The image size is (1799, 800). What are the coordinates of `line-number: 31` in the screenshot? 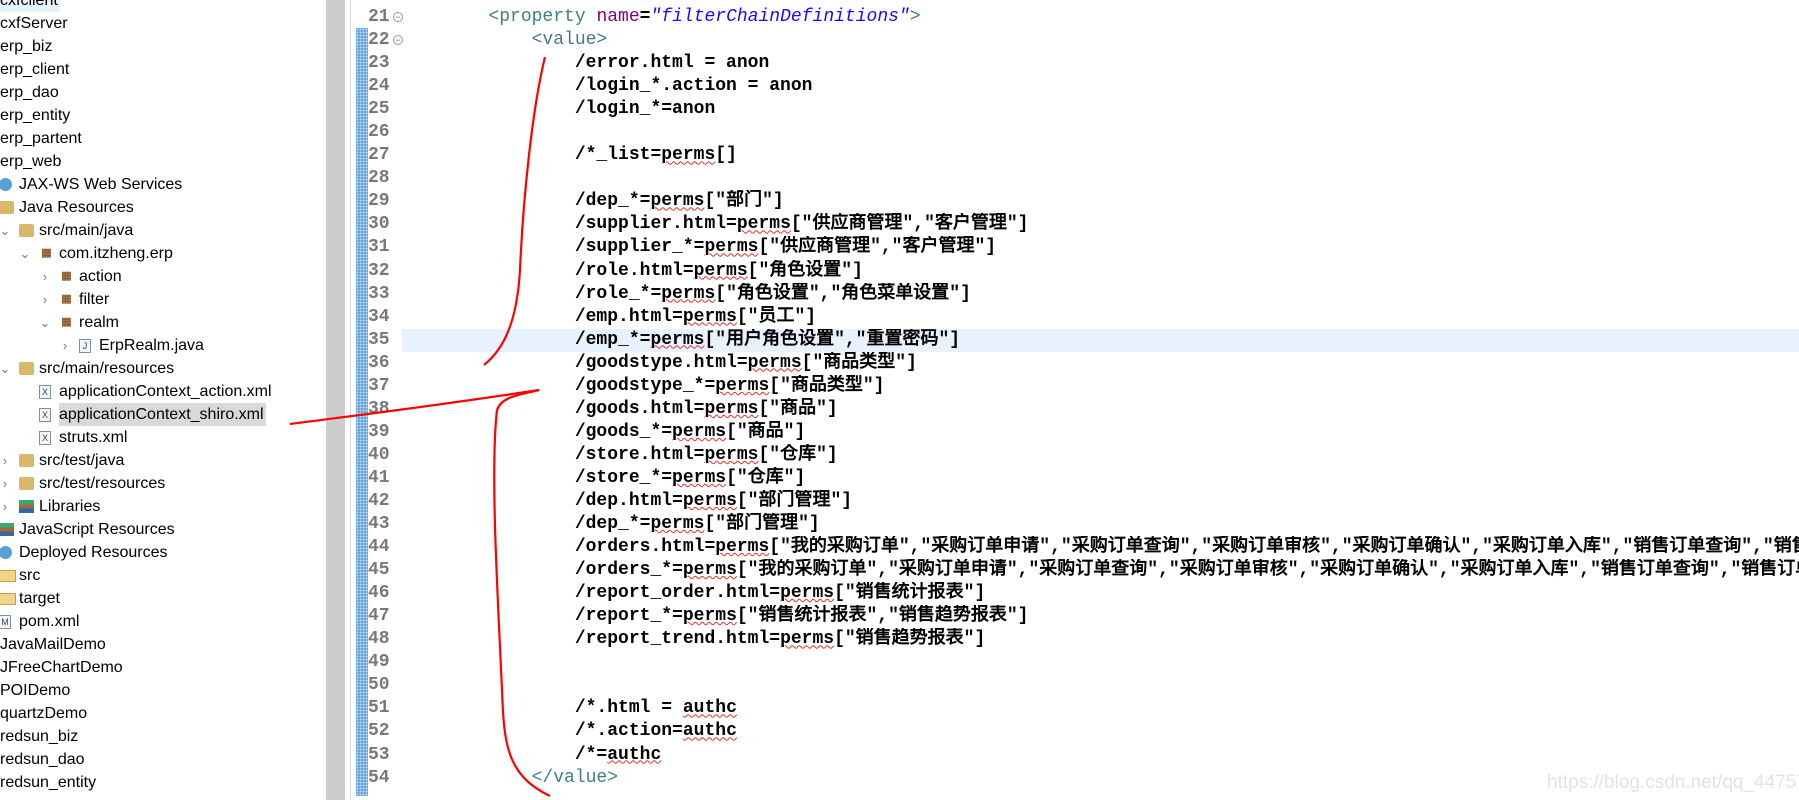 It's located at (379, 247).